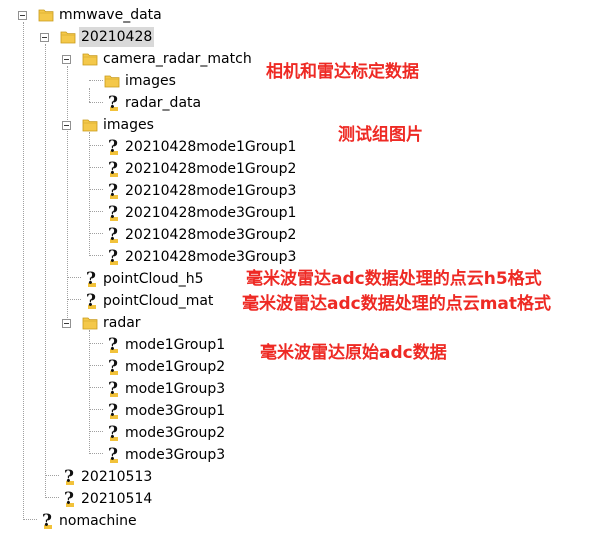 Image resolution: width=607 pixels, height=534 pixels. What do you see at coordinates (300, 499) in the screenshot?
I see `tree-node-20210514: ? 20210514` at bounding box center [300, 499].